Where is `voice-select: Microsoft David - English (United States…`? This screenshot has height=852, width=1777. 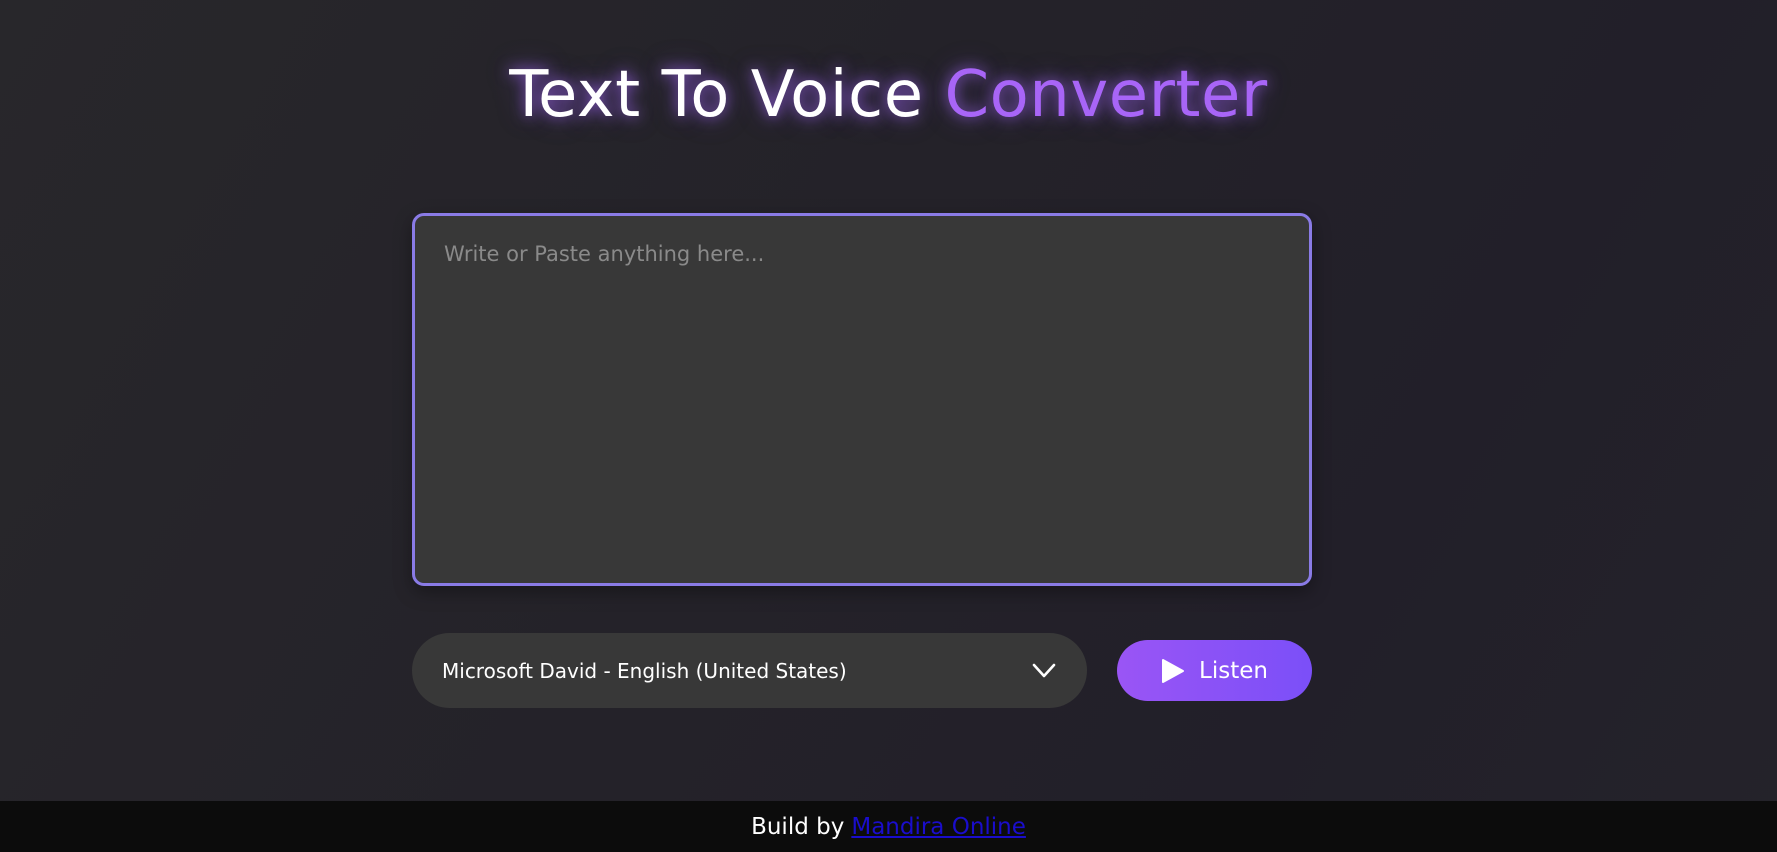 voice-select: Microsoft David - English (United States… is located at coordinates (749, 670).